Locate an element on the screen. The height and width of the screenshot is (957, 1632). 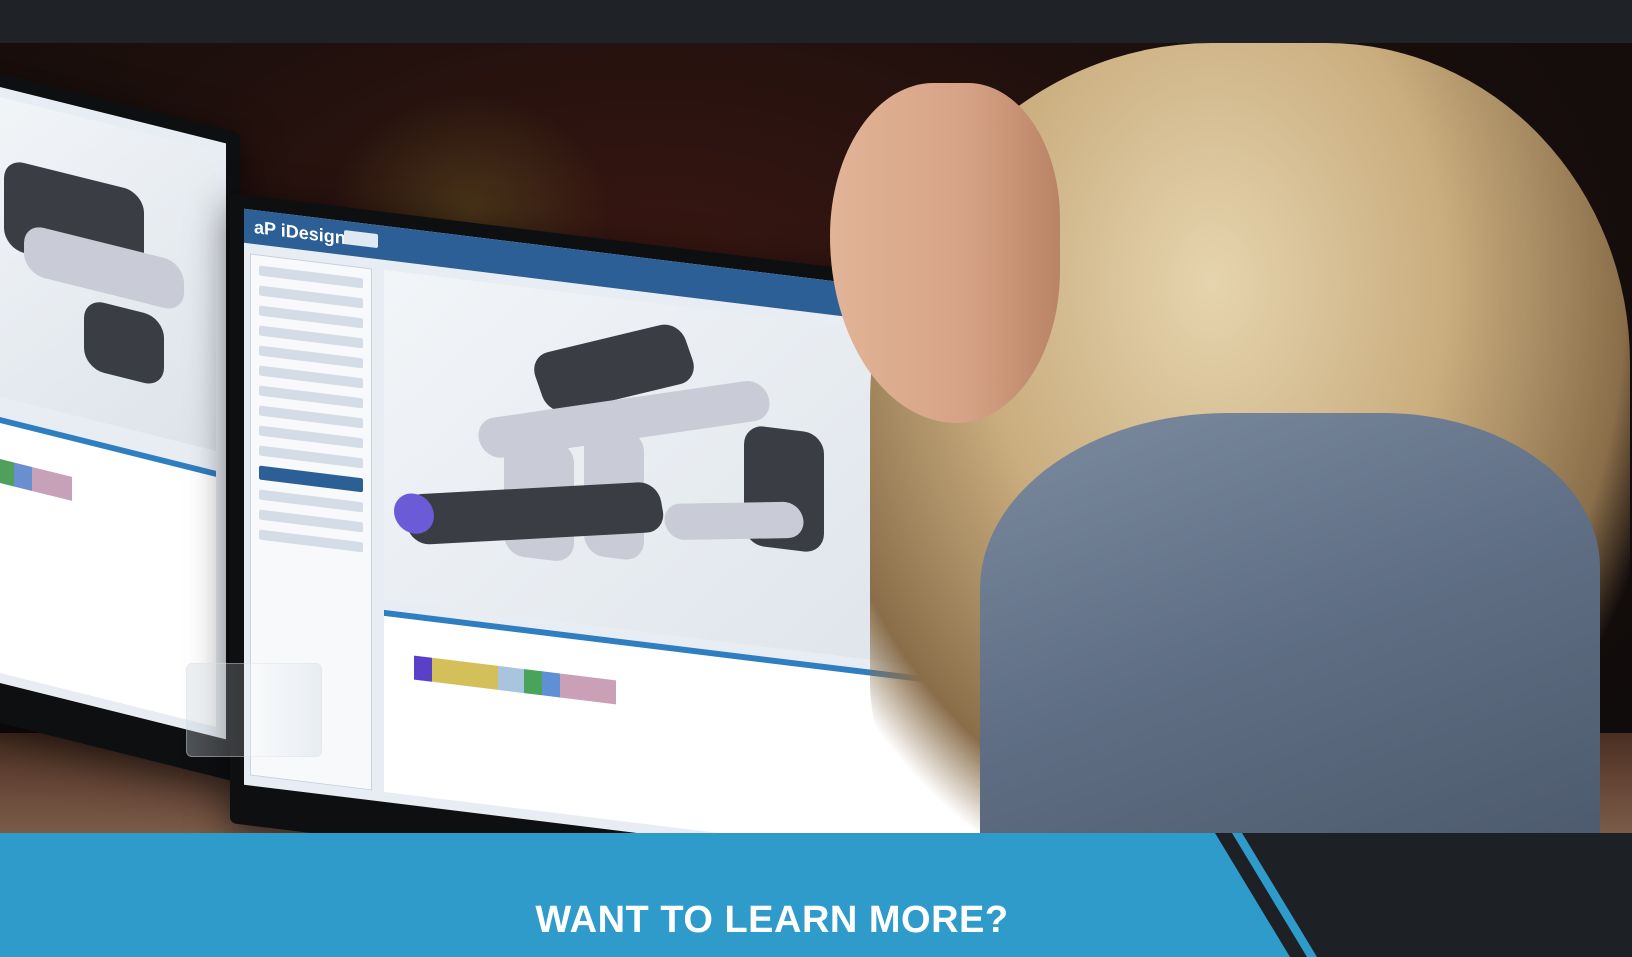
app-tab is located at coordinates (361, 239).